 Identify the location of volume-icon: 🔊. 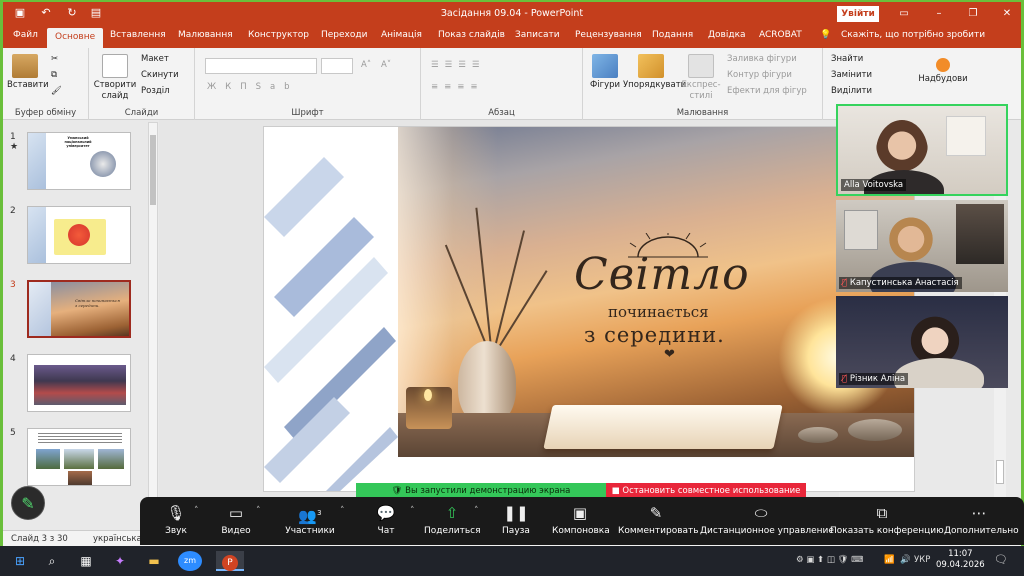
(905, 560).